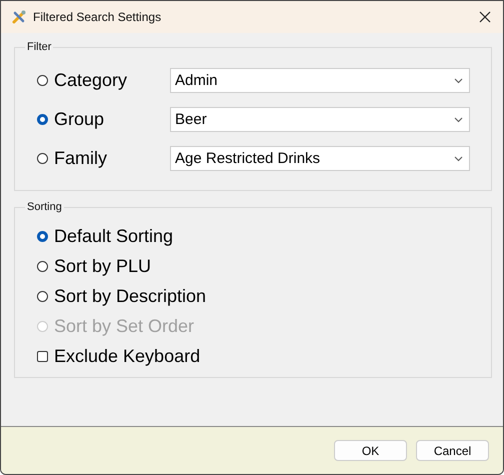 The width and height of the screenshot is (504, 475). Describe the element at coordinates (103, 119) in the screenshot. I see `radio-option: Group` at that location.